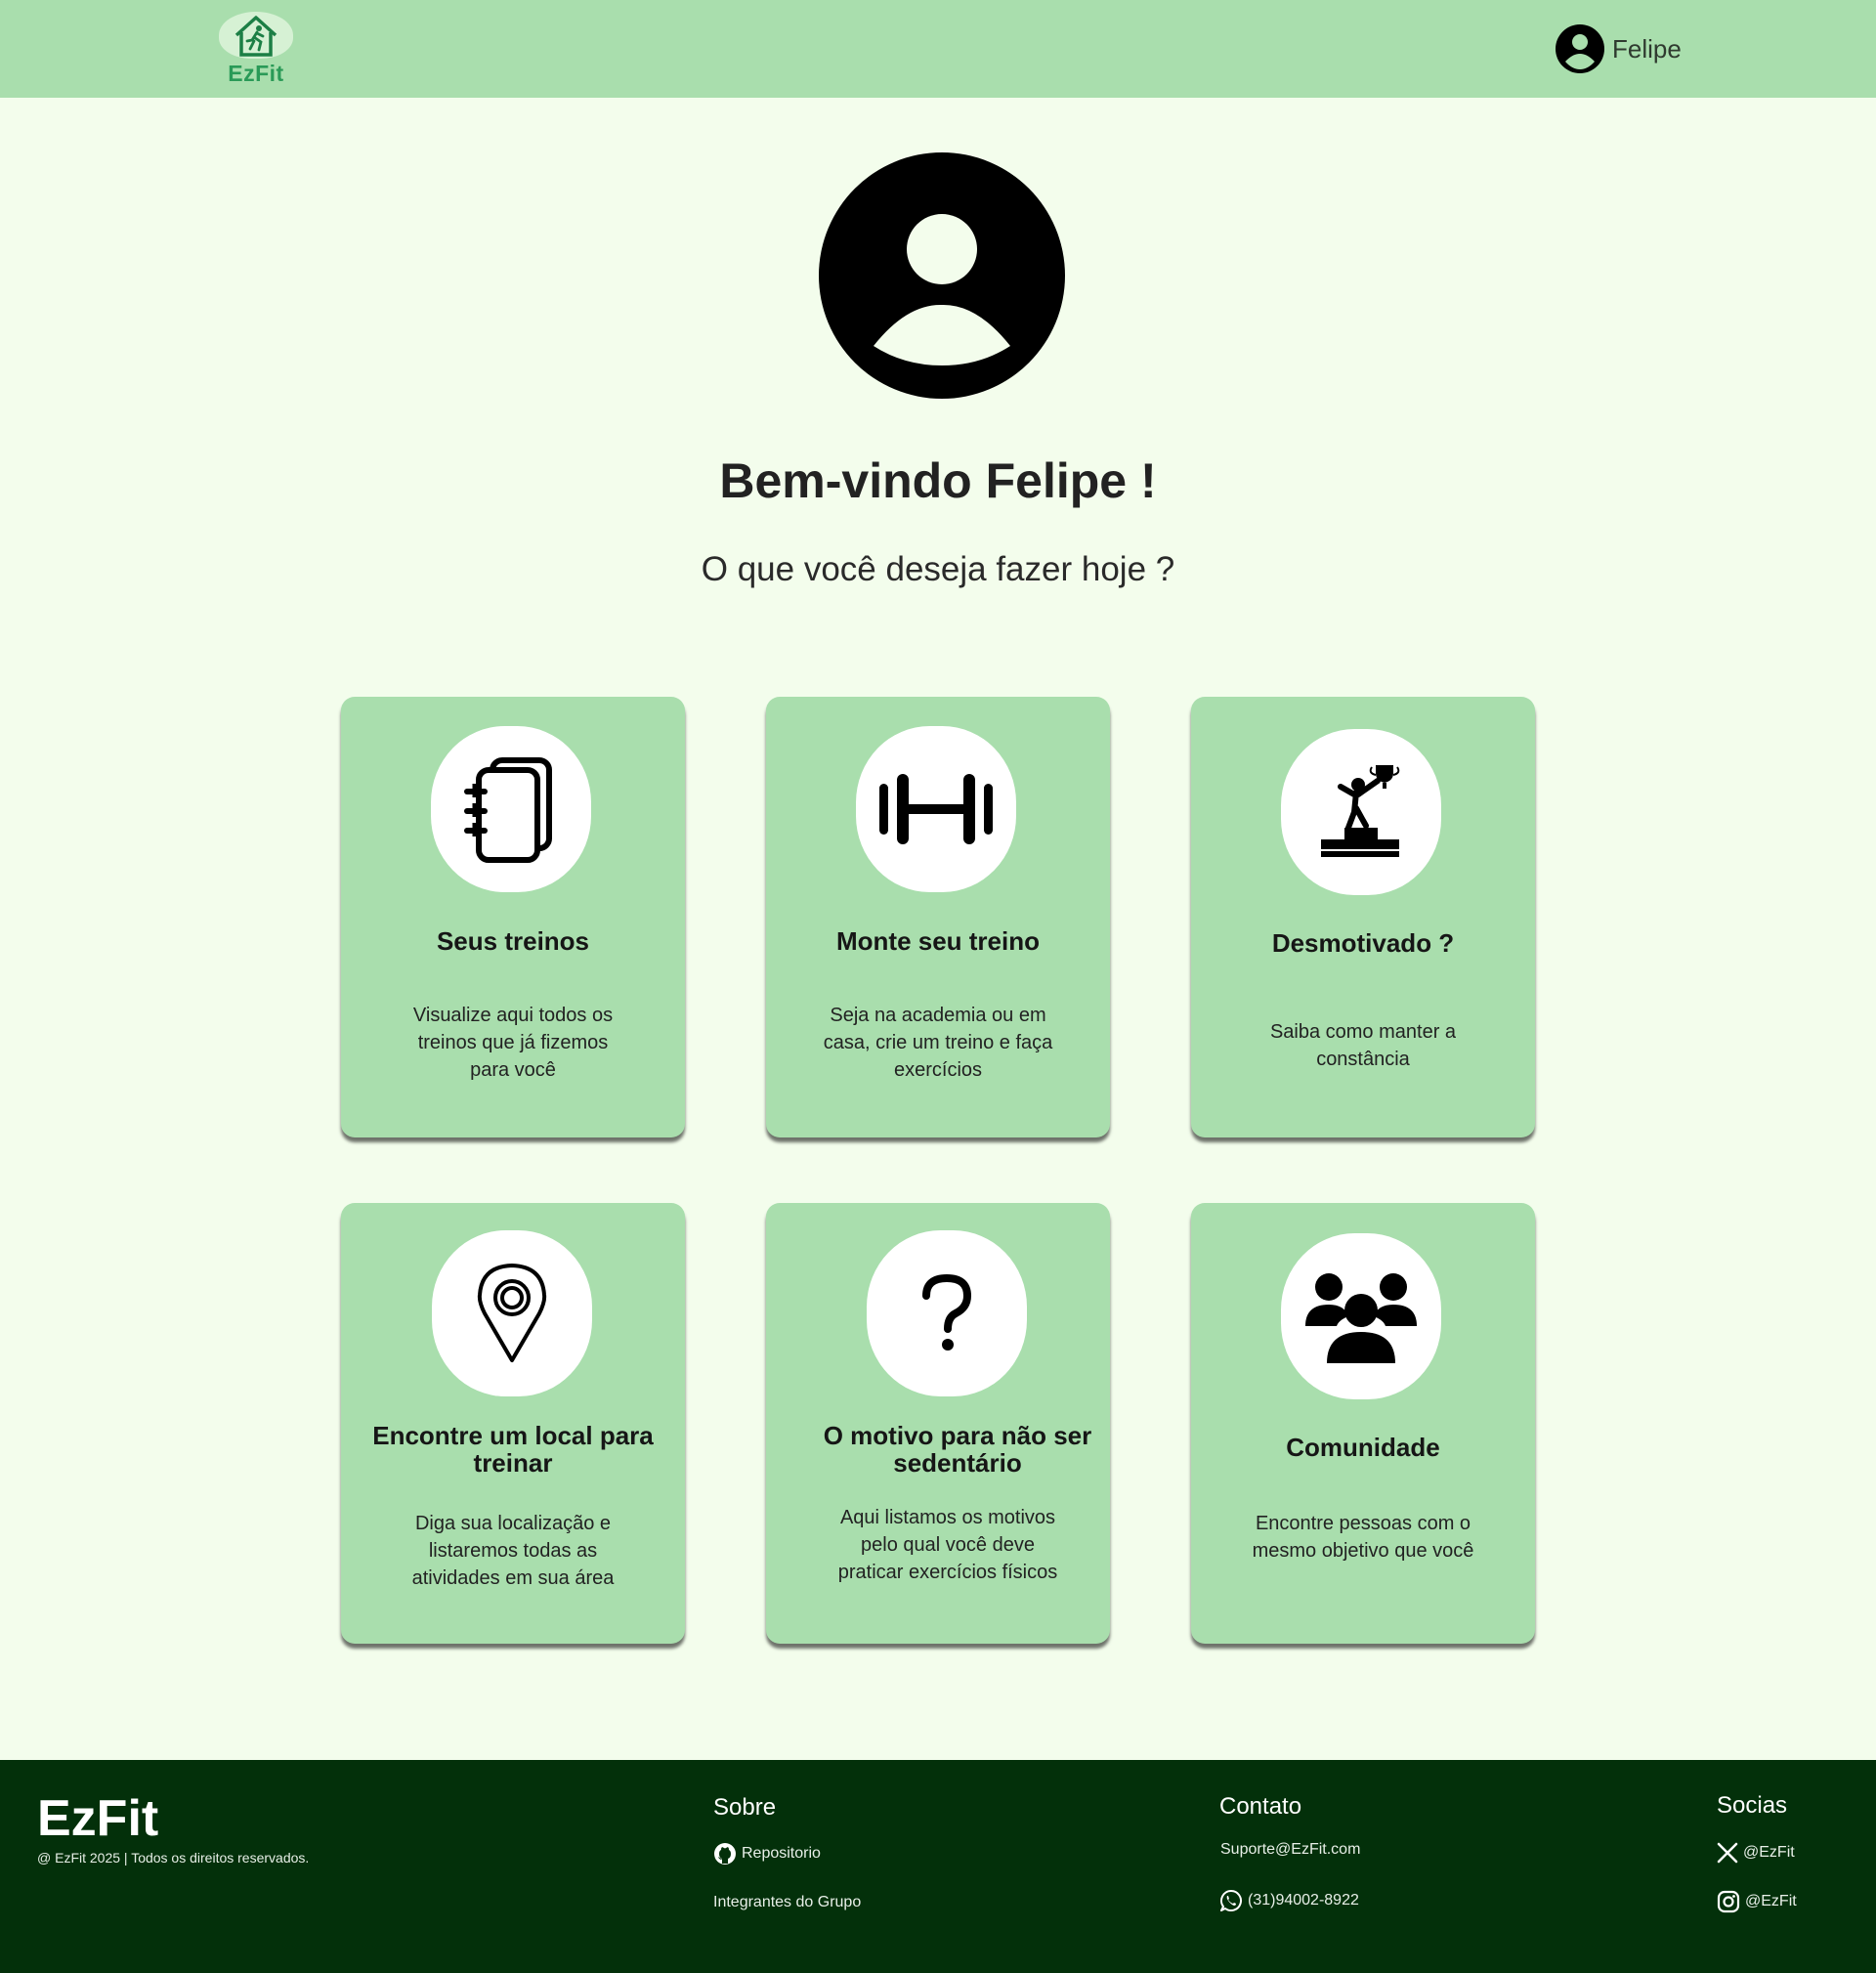  What do you see at coordinates (725, 1854) in the screenshot?
I see `github-icon` at bounding box center [725, 1854].